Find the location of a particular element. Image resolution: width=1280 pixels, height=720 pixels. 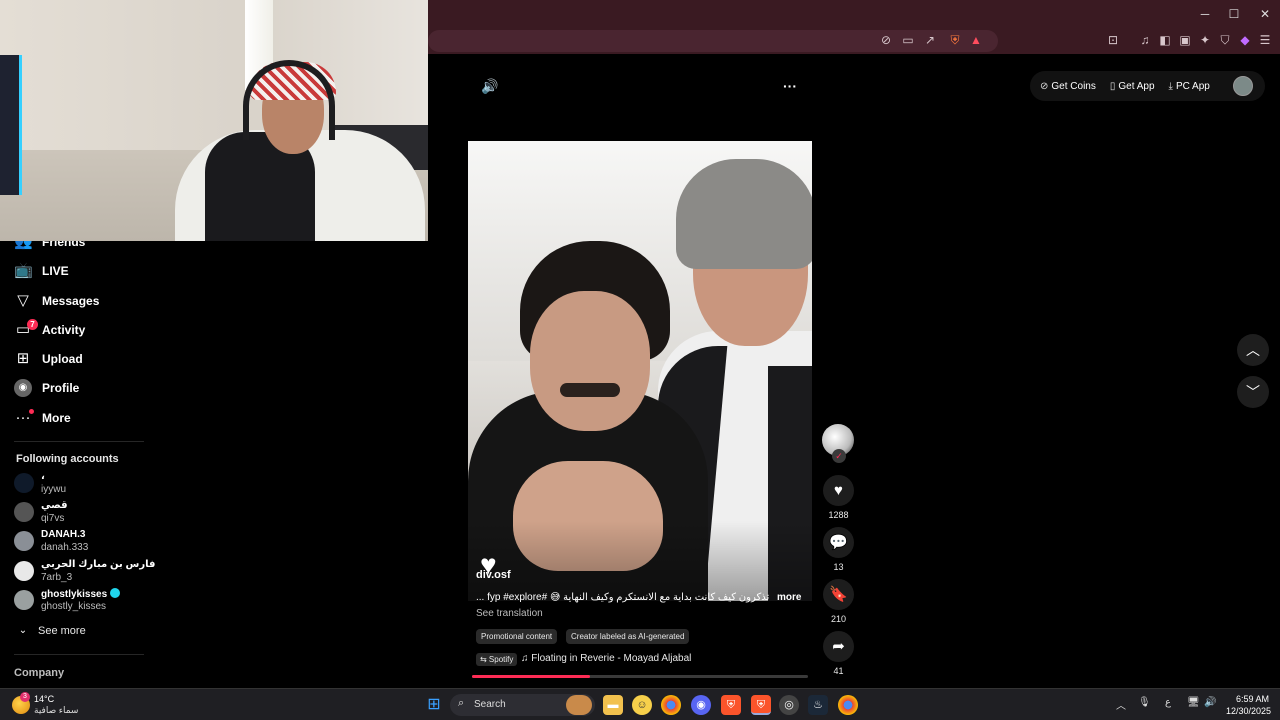

cast-icon: ▭ is located at coordinates (908, 40).